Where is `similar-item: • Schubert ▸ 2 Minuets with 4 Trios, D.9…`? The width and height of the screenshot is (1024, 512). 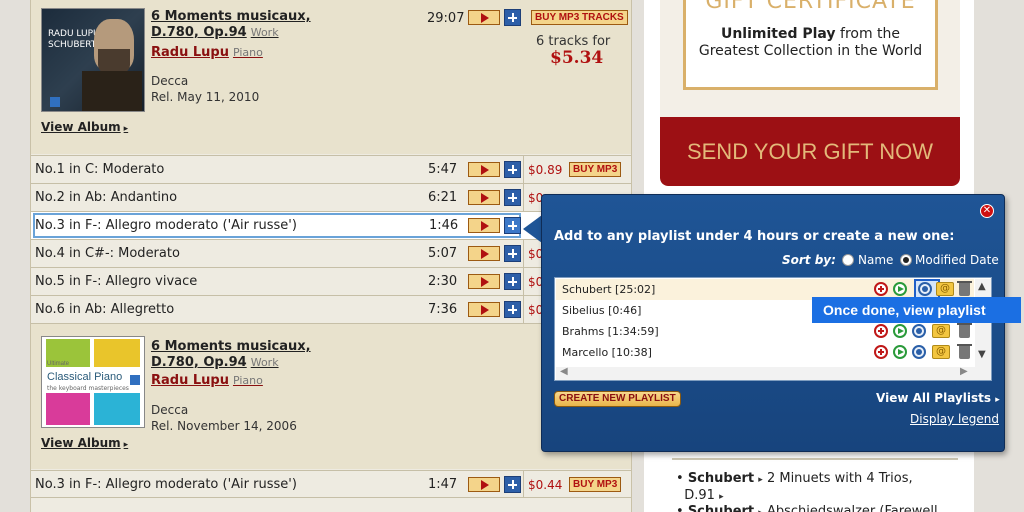 similar-item: • Schubert ▸ 2 Minuets with 4 Trios, D.9… is located at coordinates (794, 488).